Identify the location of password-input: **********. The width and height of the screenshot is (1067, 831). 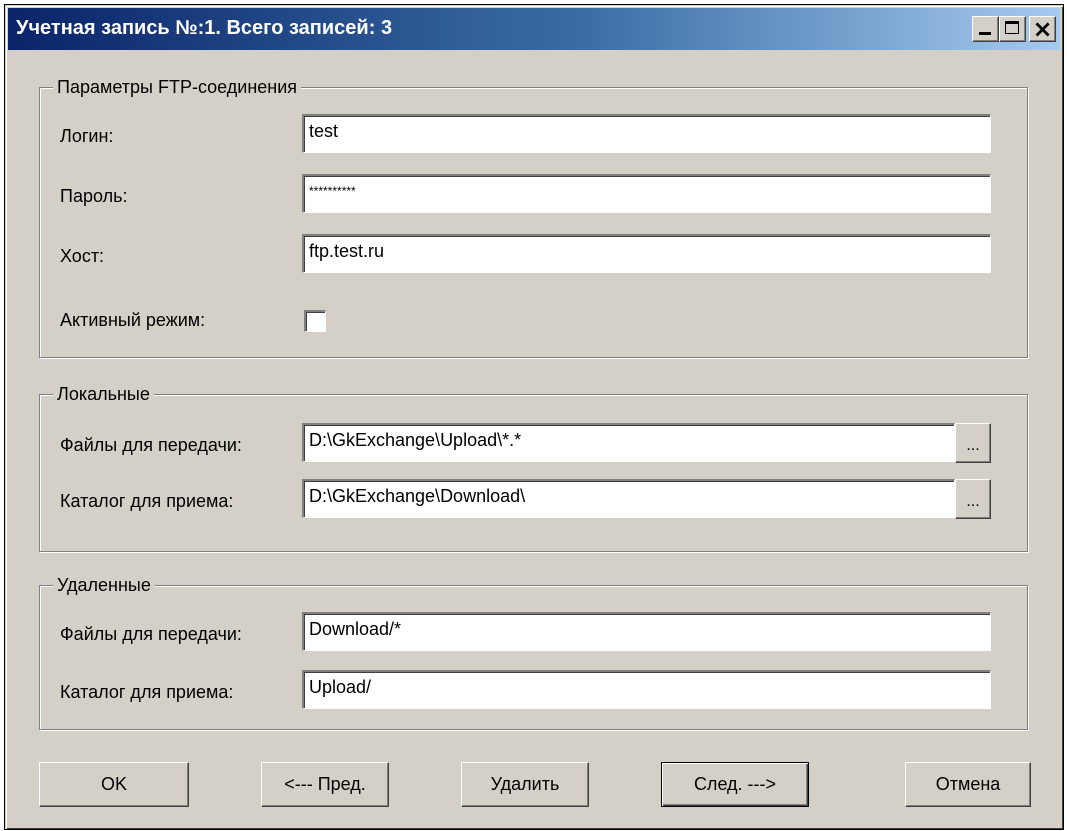
(646, 193).